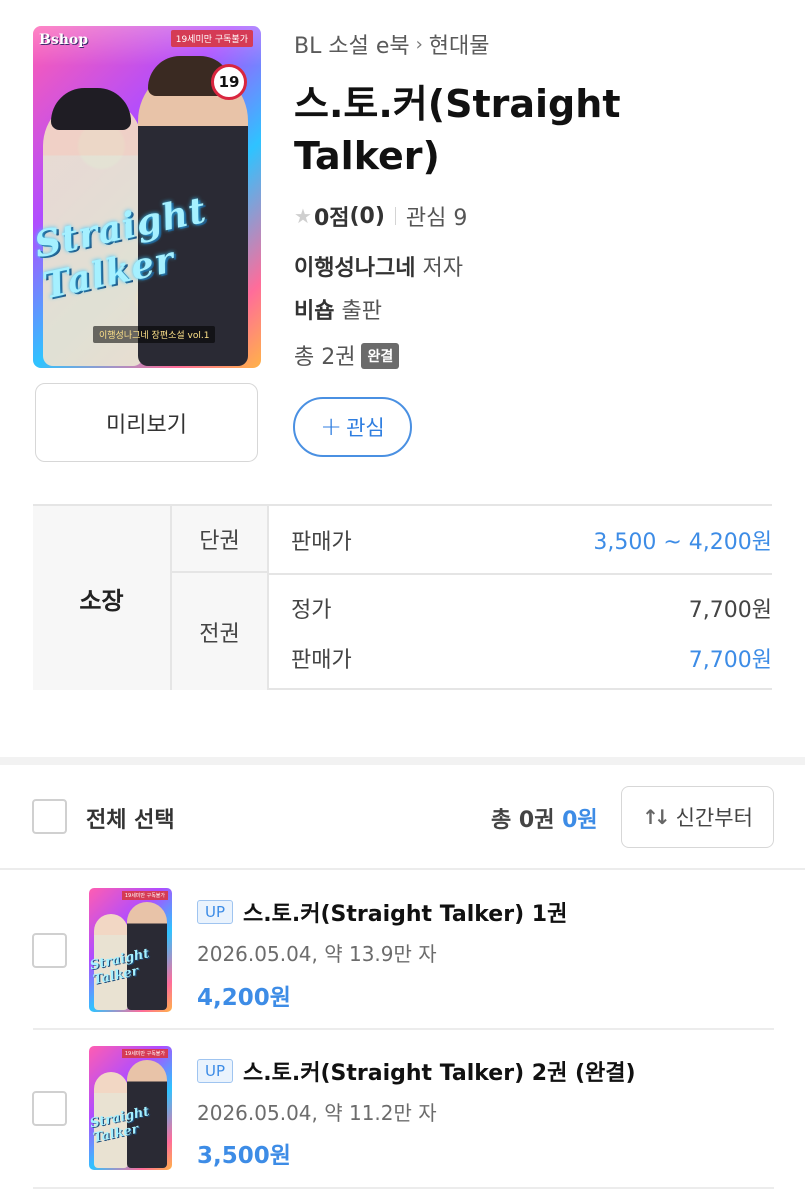 This screenshot has width=805, height=1200. Describe the element at coordinates (714, 818) in the screenshot. I see `sort-label: 신간부터` at that location.